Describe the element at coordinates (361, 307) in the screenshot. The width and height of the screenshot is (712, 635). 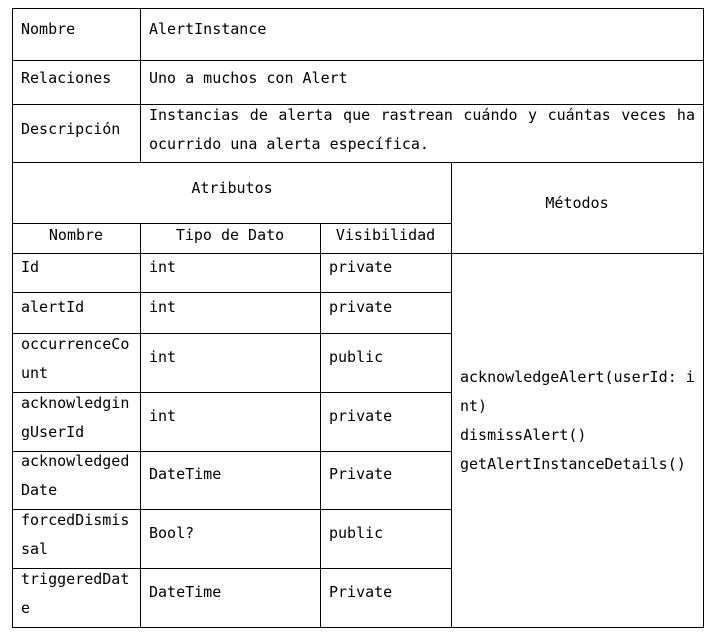
I see `table-row-2-visibilidad: private` at that location.